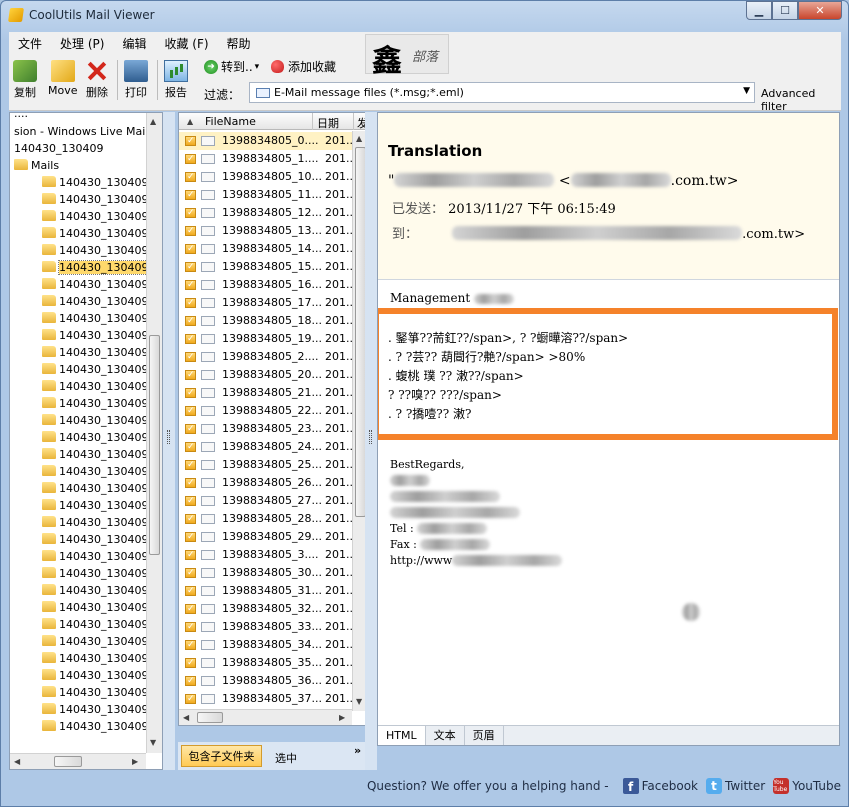 This screenshot has height=807, width=849. I want to click on close-button: ✕, so click(820, 10).